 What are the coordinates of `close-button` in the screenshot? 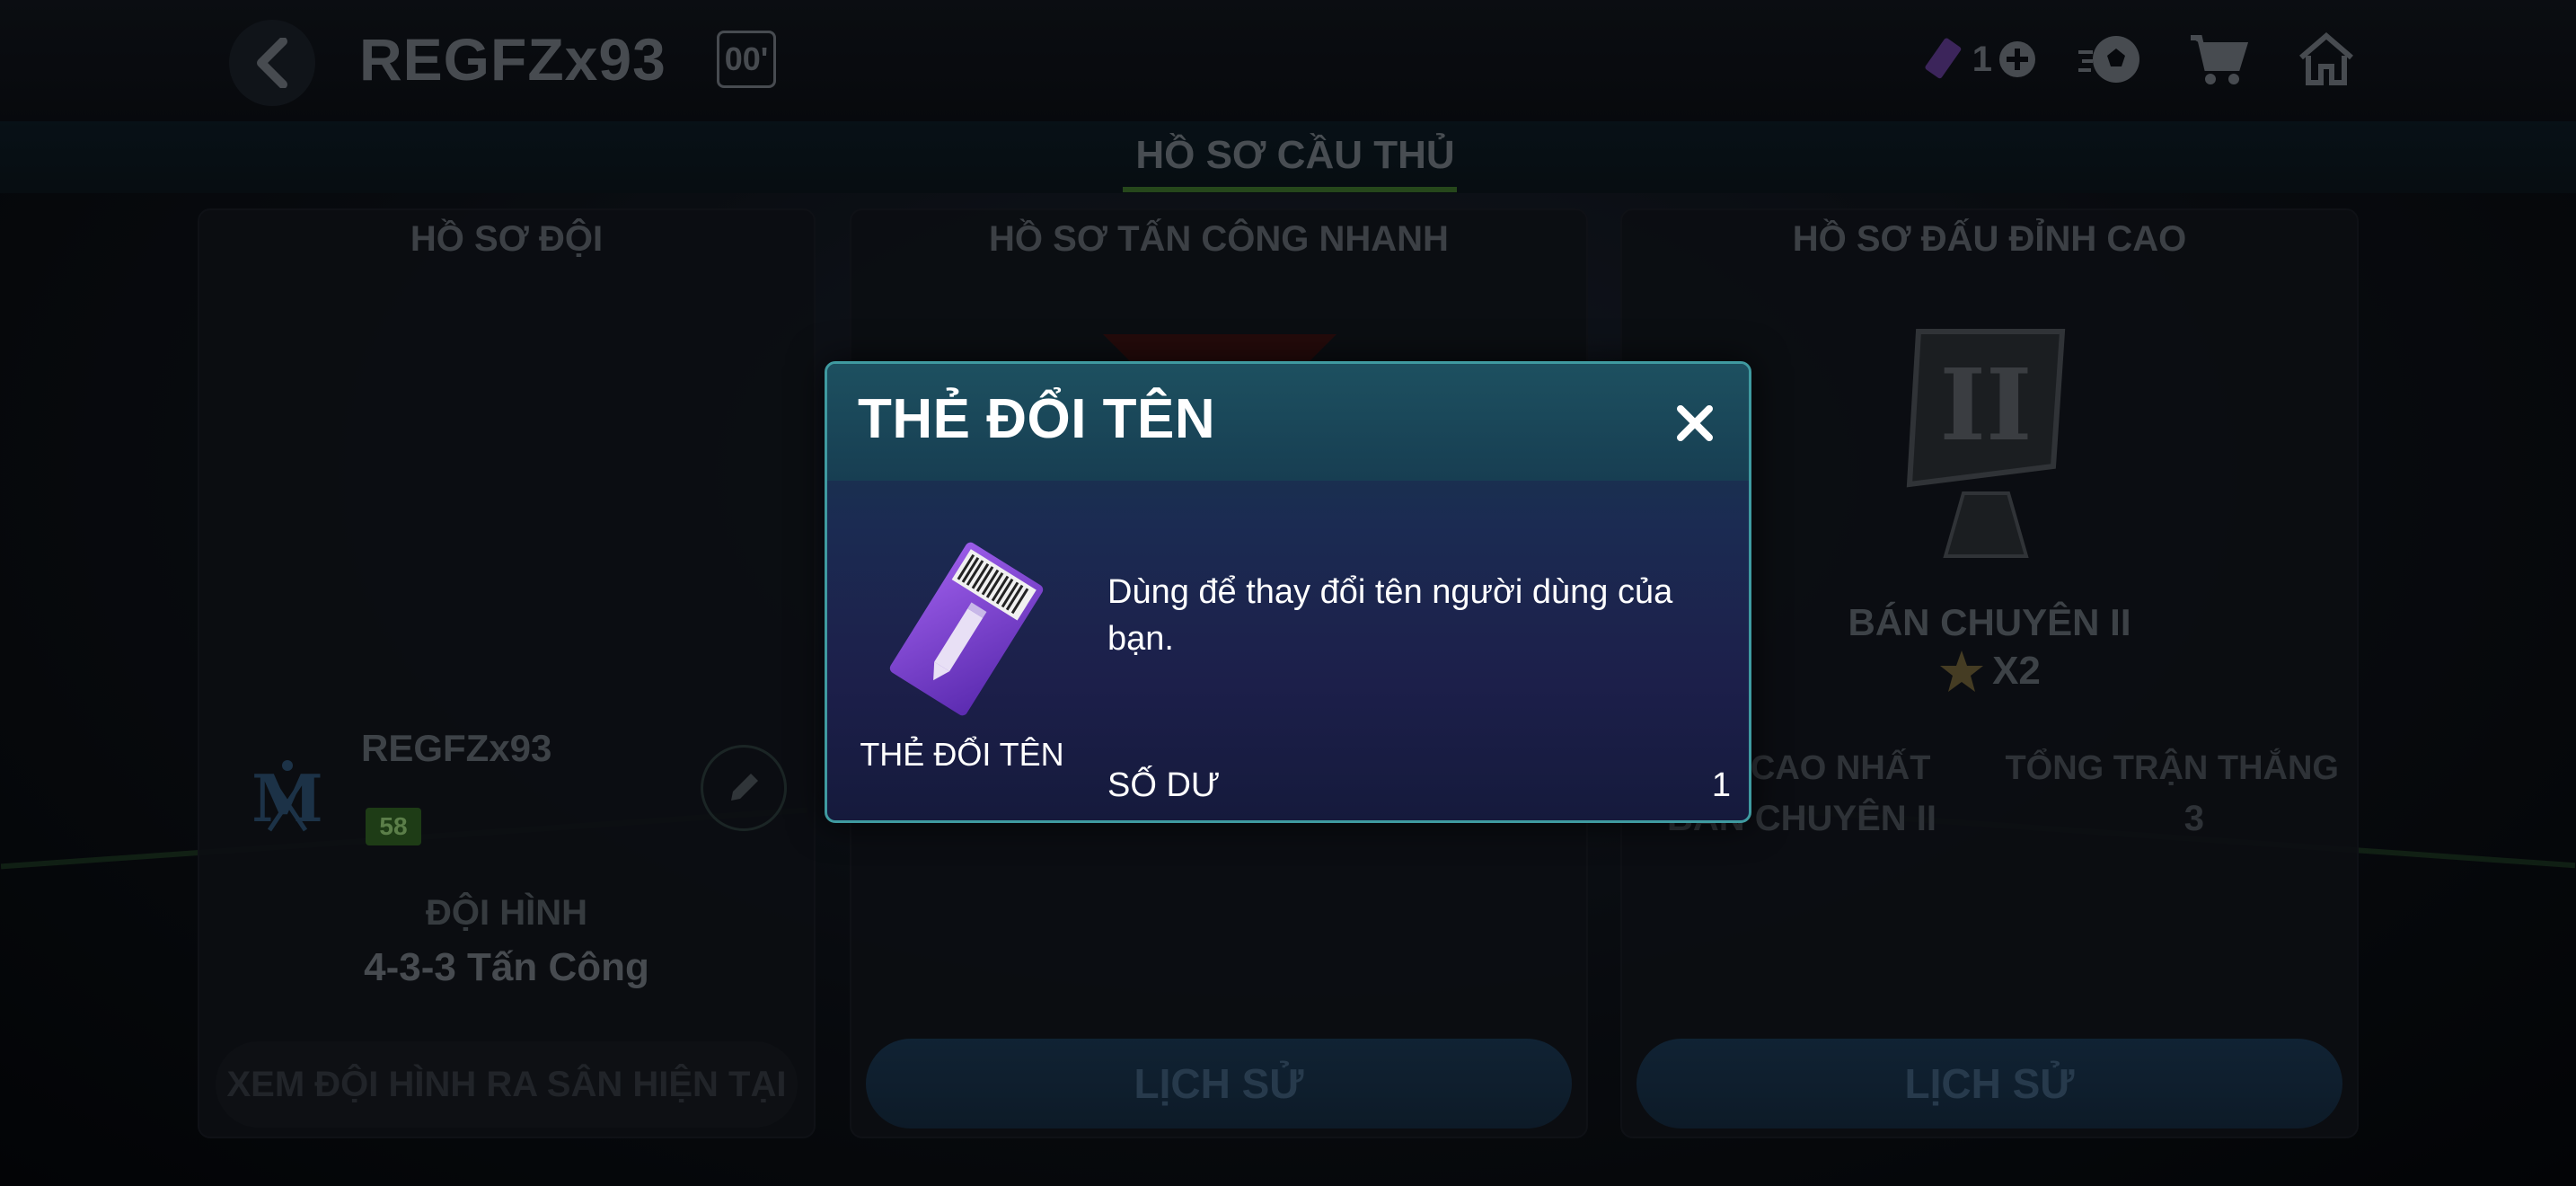 It's located at (1695, 423).